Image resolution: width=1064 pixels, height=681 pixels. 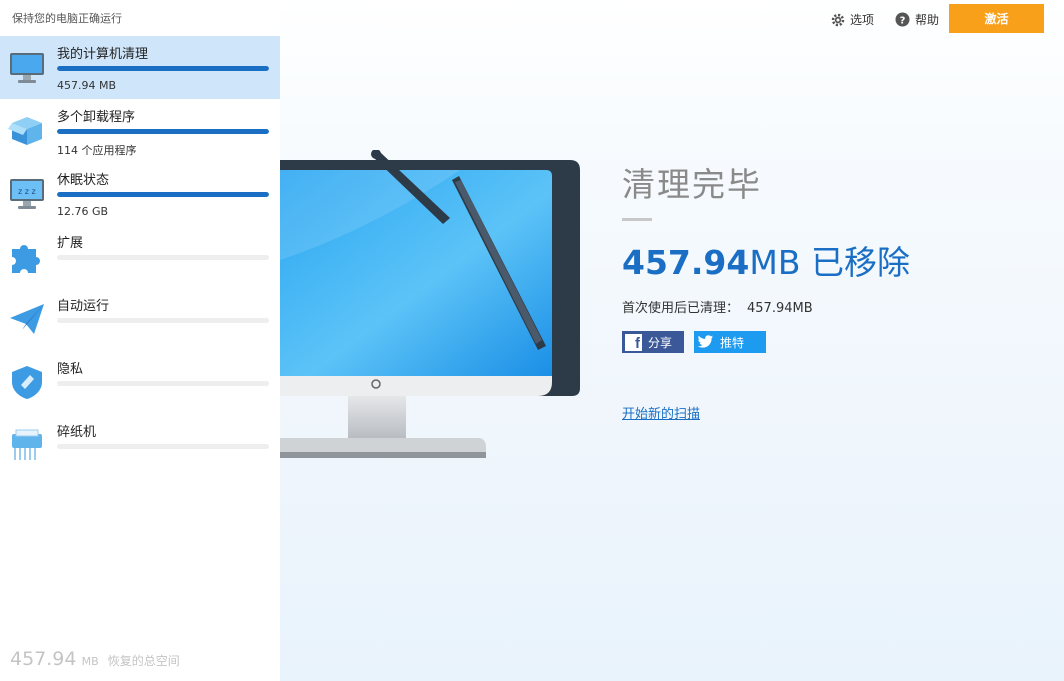 I want to click on start-new-scan-link: 开始新的扫描, so click(x=661, y=412).